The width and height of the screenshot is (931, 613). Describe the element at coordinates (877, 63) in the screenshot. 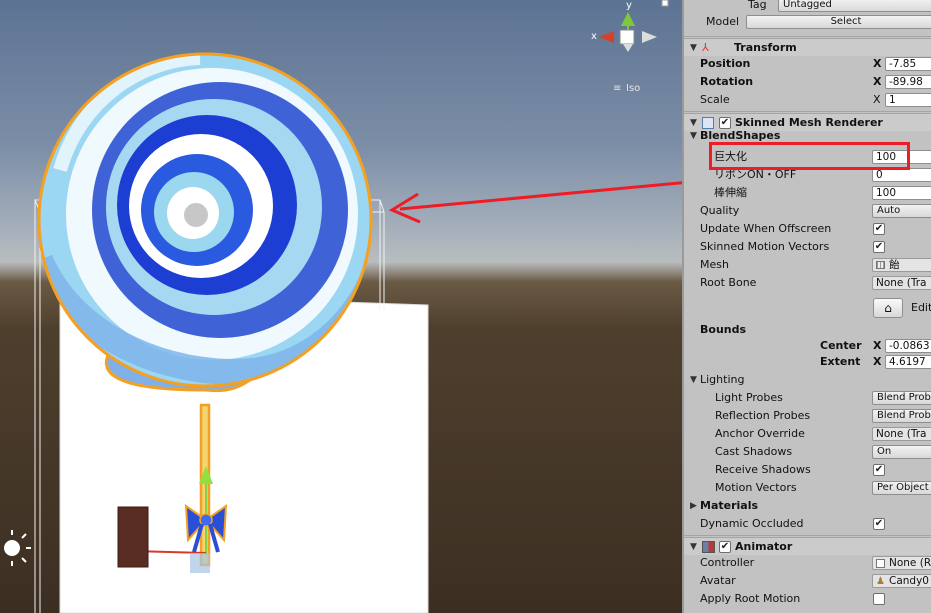

I see `position-x-axis: X` at that location.